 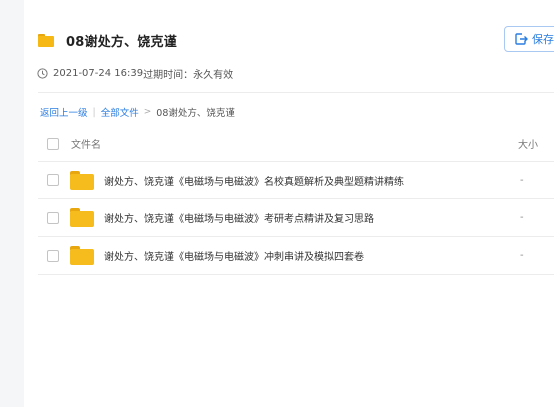 I want to click on table-row: 谢处方、饶克谨《电磁场与电磁波》冲刺串讲及模拟四套卷 -, so click(x=296, y=256).